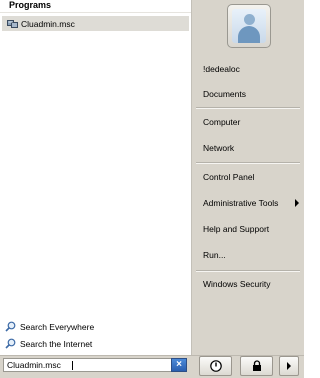 The height and width of the screenshot is (378, 320). I want to click on power-button, so click(215, 366).